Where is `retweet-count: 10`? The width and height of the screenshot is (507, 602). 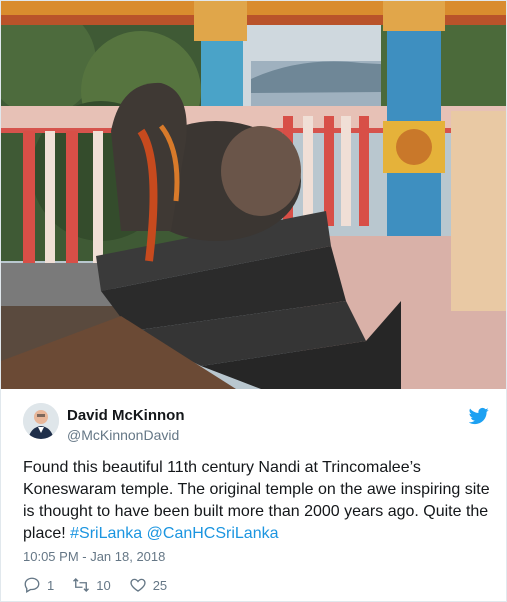
retweet-count: 10 is located at coordinates (103, 585).